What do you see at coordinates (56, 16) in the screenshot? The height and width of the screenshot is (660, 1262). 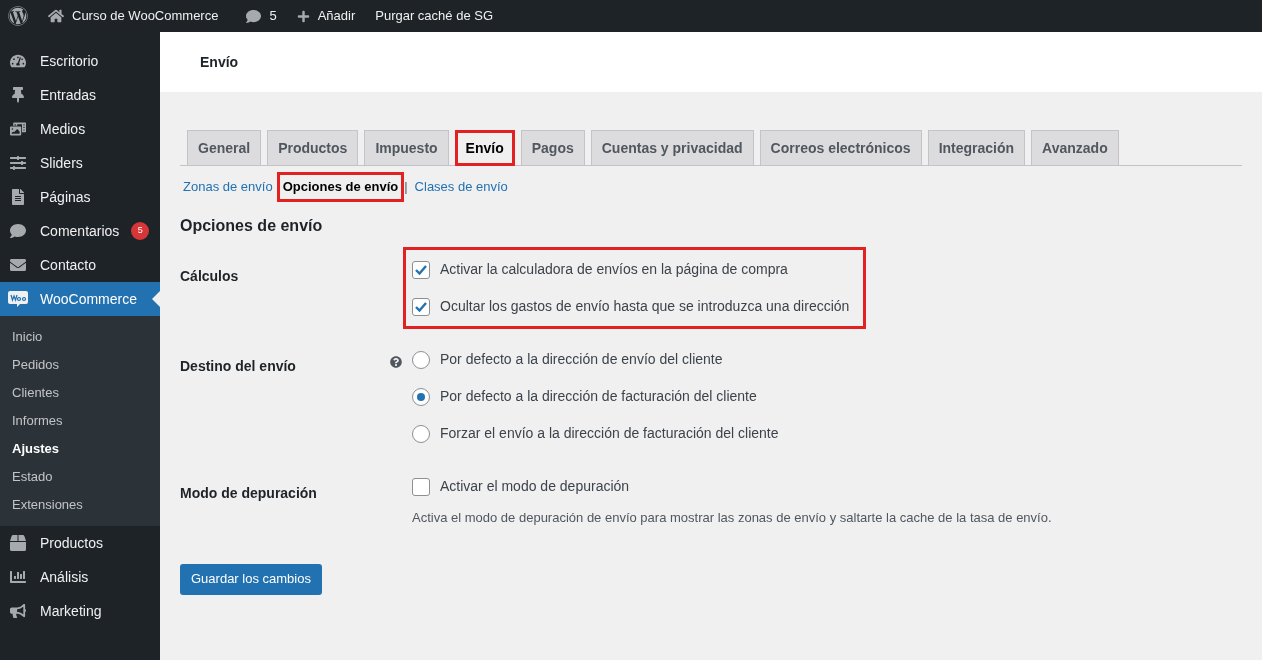 I see `house-icon` at bounding box center [56, 16].